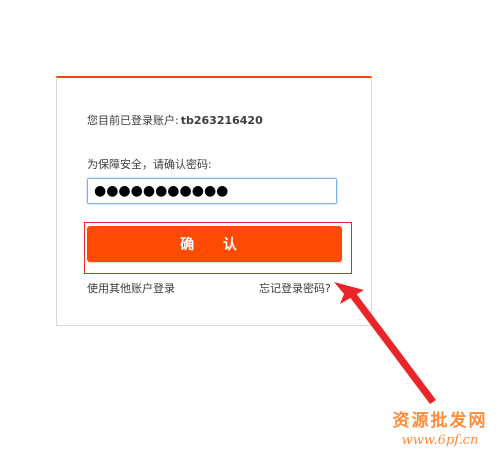 The width and height of the screenshot is (503, 467). Describe the element at coordinates (440, 440) in the screenshot. I see `watermark-url: www.6pf.cn` at that location.